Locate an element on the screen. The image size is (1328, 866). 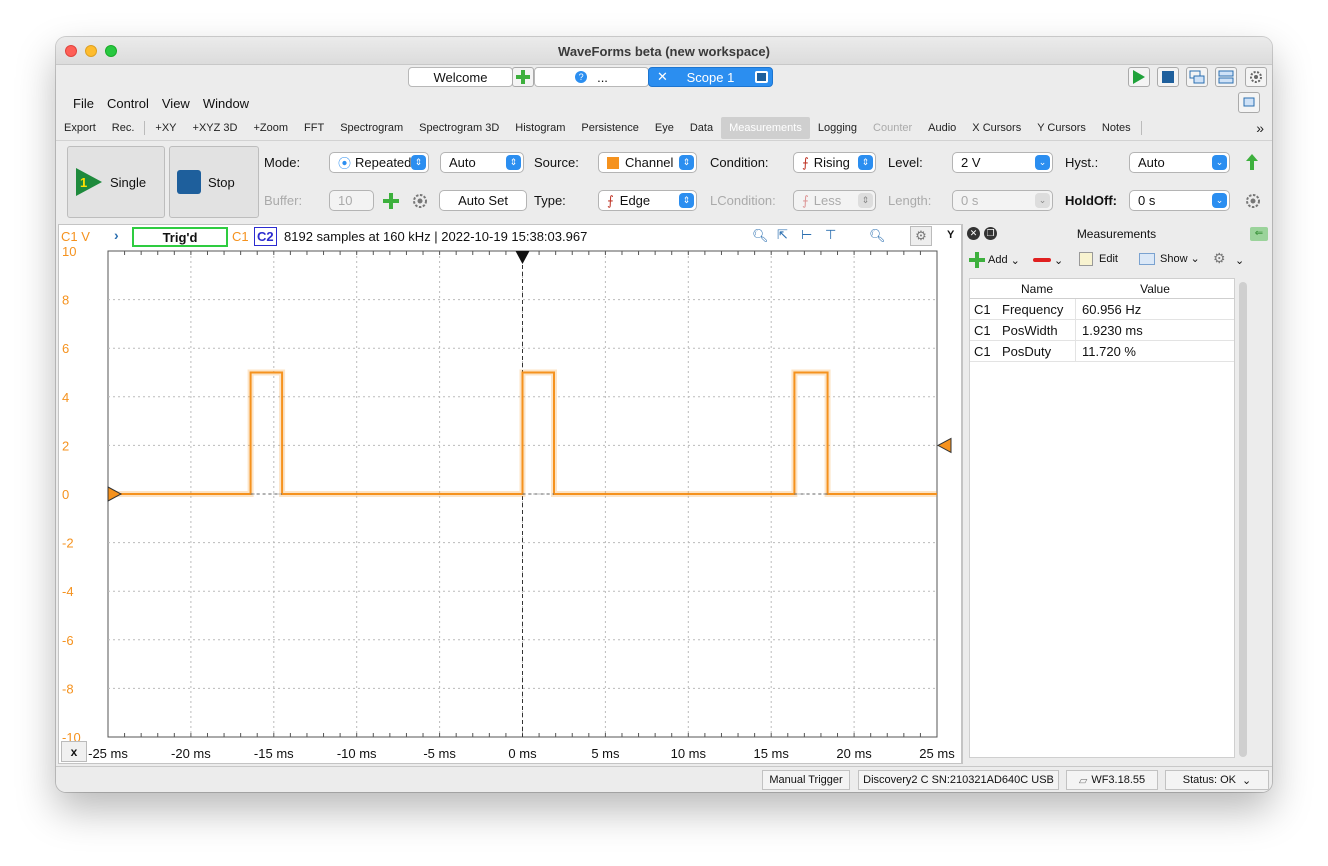
tool-histogram: Histogram is located at coordinates (540, 128).